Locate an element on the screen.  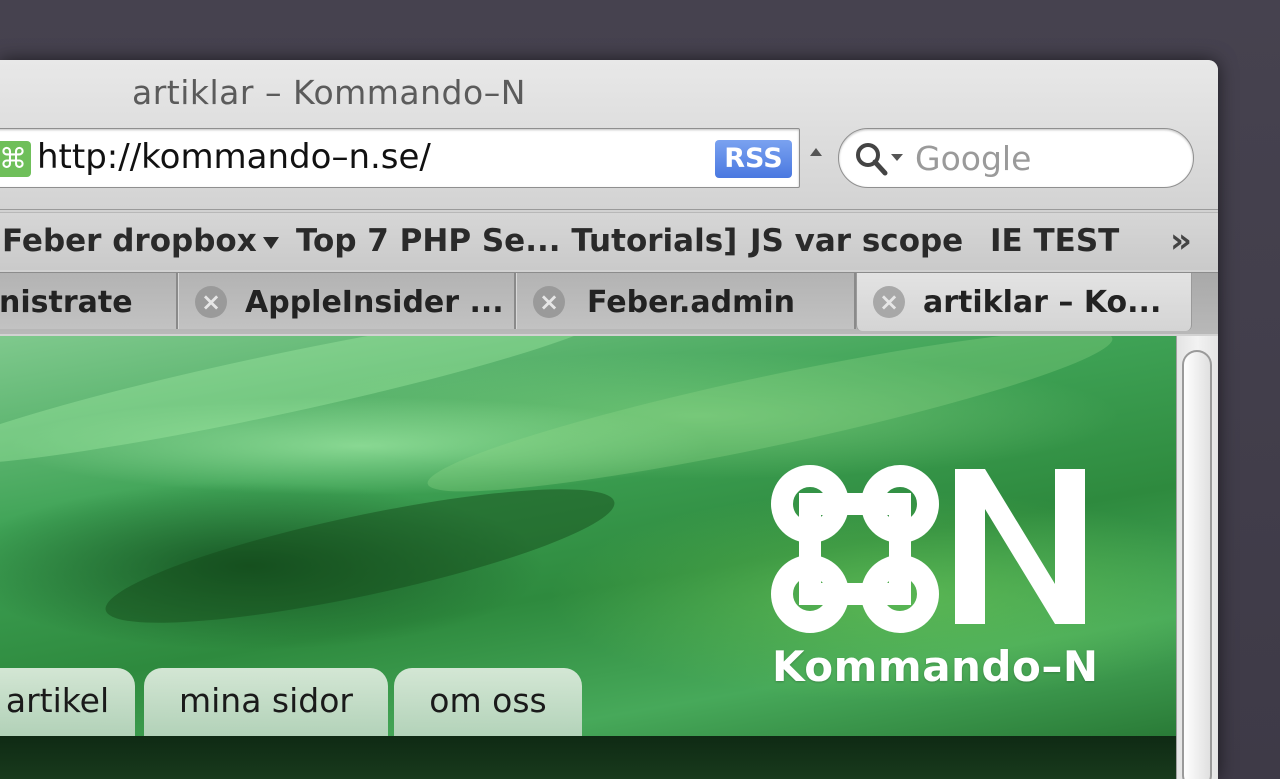
address-bar: ⌘ http://kommando–n.se/ RSS is located at coordinates (400, 158).